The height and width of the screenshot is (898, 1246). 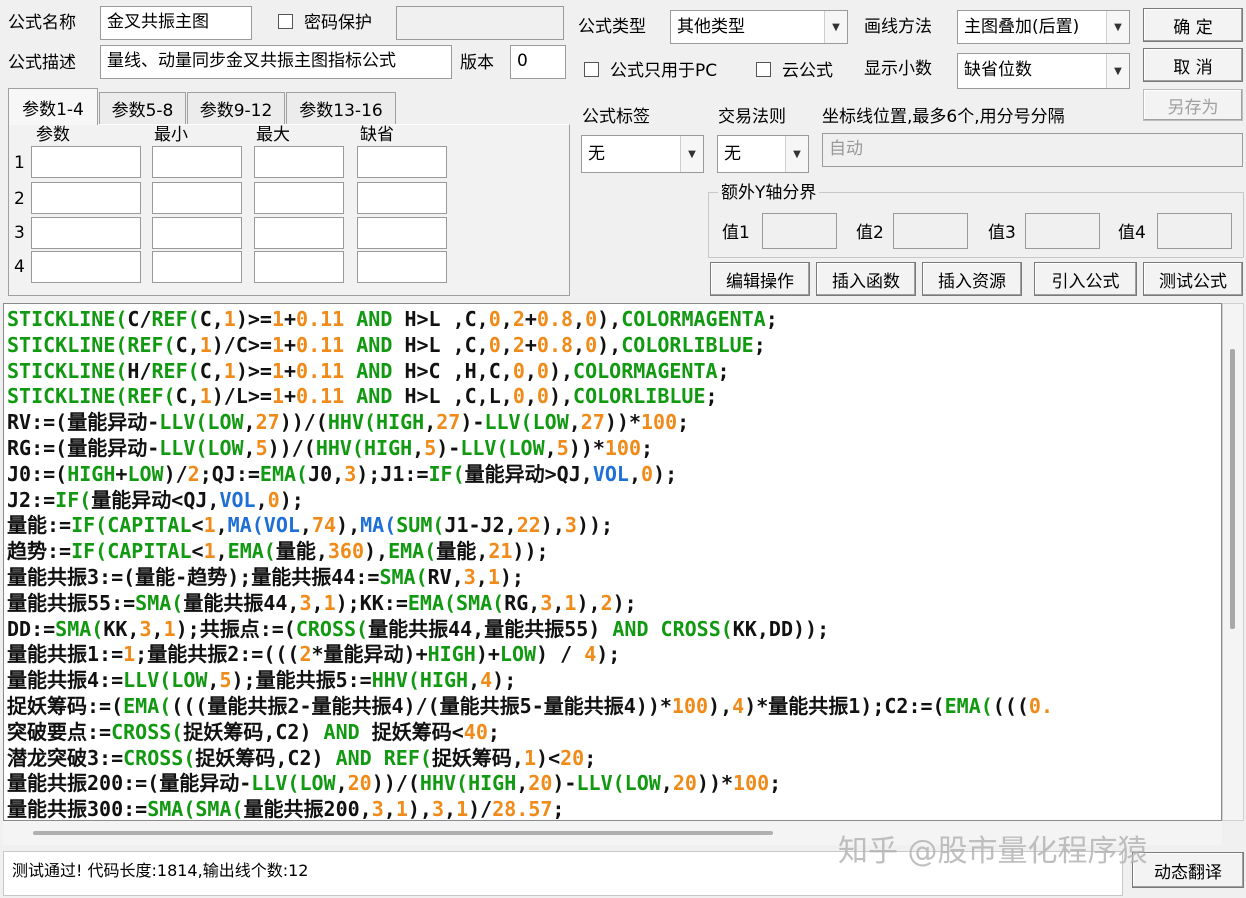 I want to click on trade-rule-select: 无 ▼, so click(x=763, y=154).